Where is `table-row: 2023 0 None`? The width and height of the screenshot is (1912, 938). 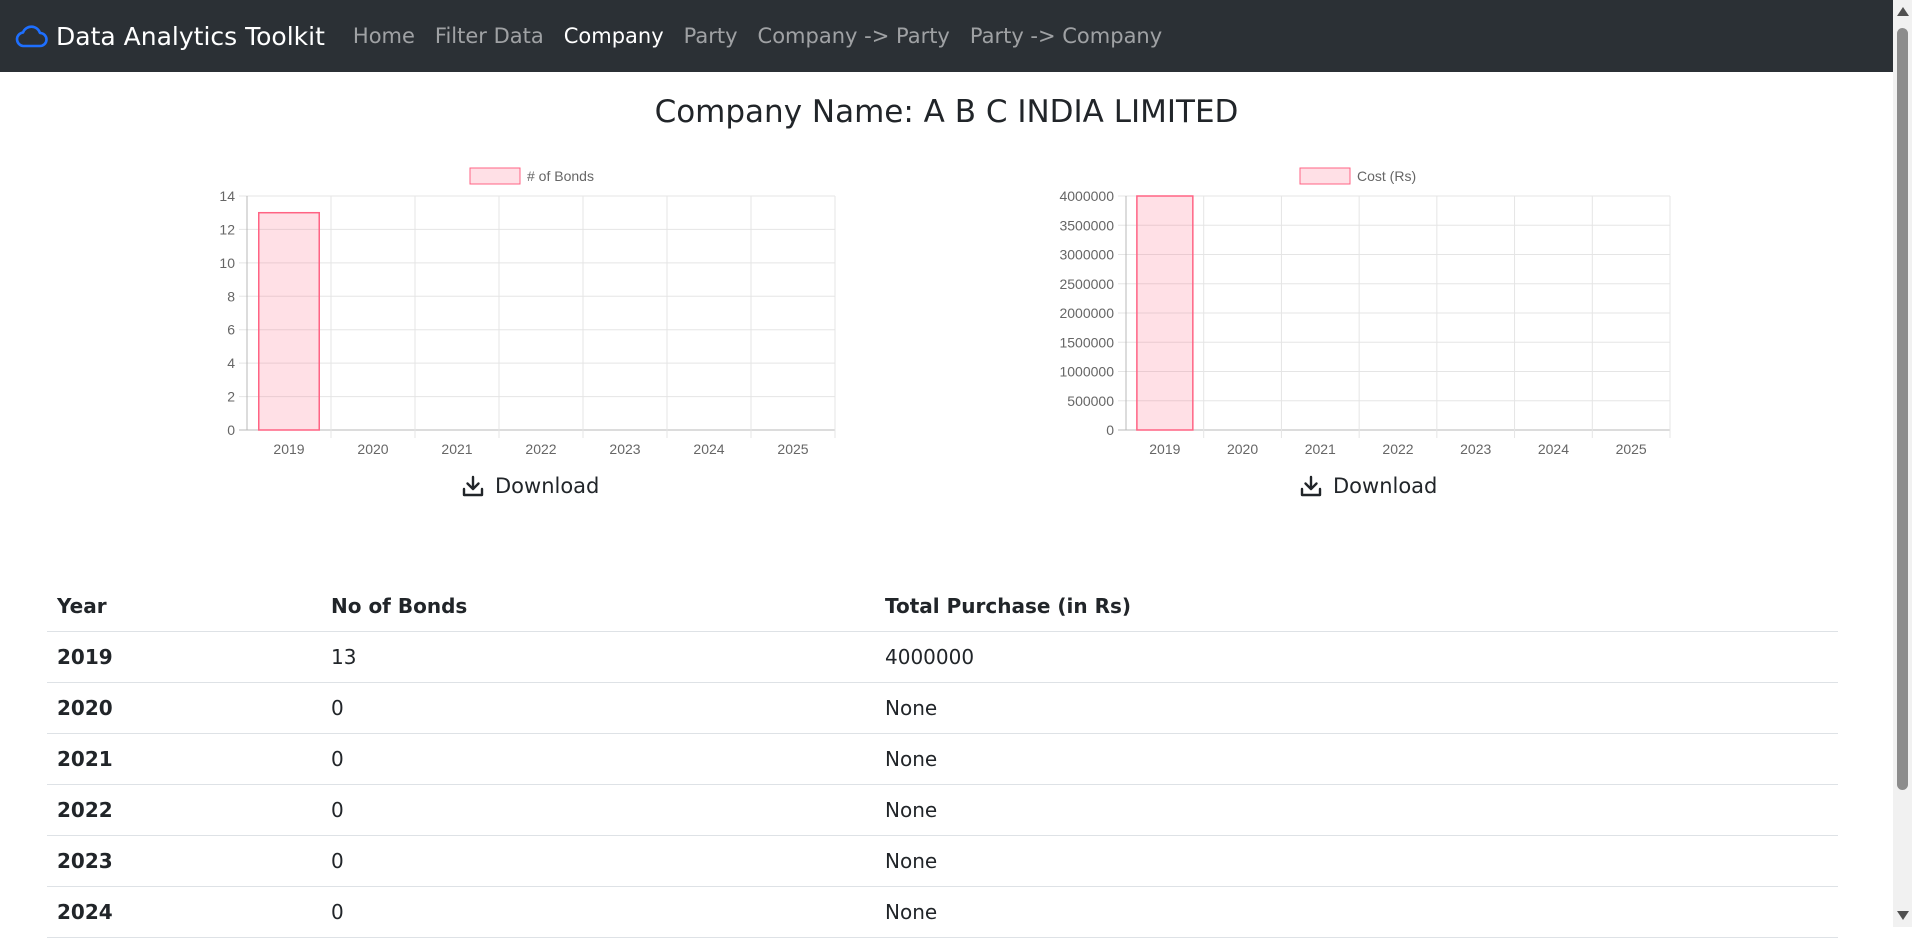
table-row: 2023 0 None is located at coordinates (942, 861).